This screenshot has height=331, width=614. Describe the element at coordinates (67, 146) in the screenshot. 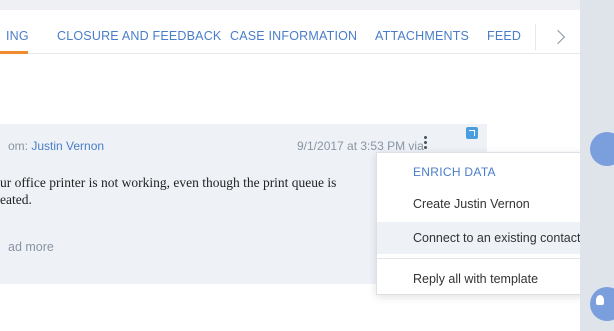

I see `sender-name-link: Justin Vernon` at that location.